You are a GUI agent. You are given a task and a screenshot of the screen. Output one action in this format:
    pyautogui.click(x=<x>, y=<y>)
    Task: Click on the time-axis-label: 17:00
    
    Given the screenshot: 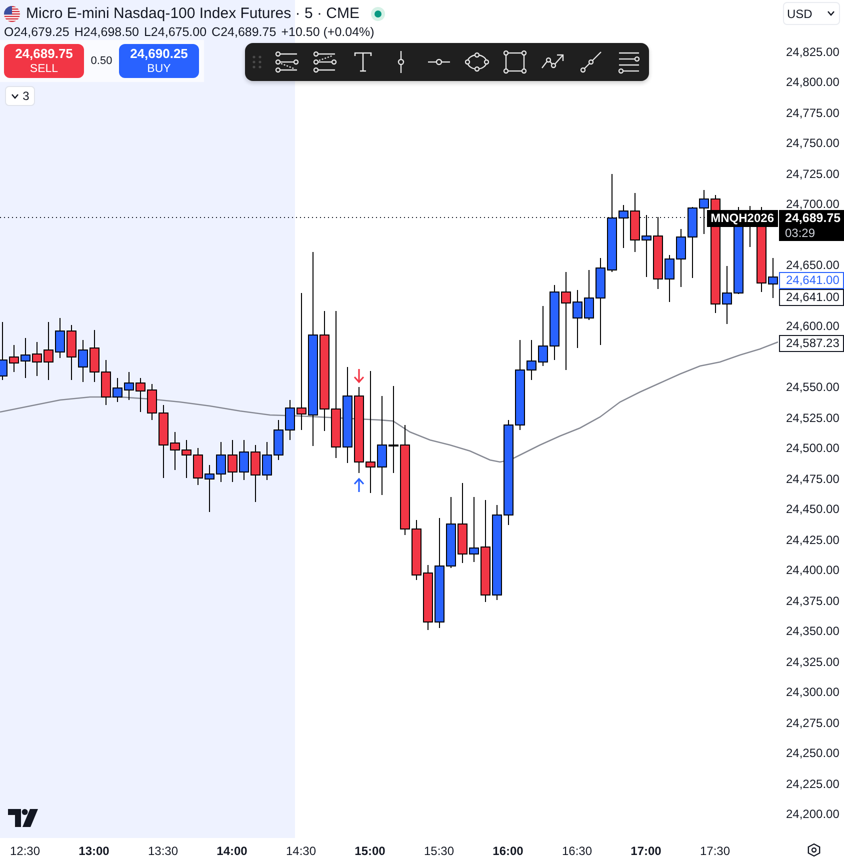 What is the action you would take?
    pyautogui.click(x=646, y=851)
    